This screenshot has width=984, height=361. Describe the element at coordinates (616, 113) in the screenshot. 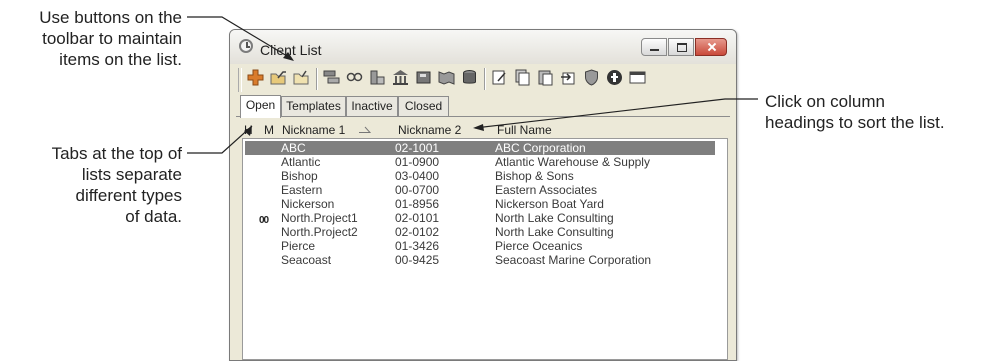

I see `headings-leader-line` at that location.